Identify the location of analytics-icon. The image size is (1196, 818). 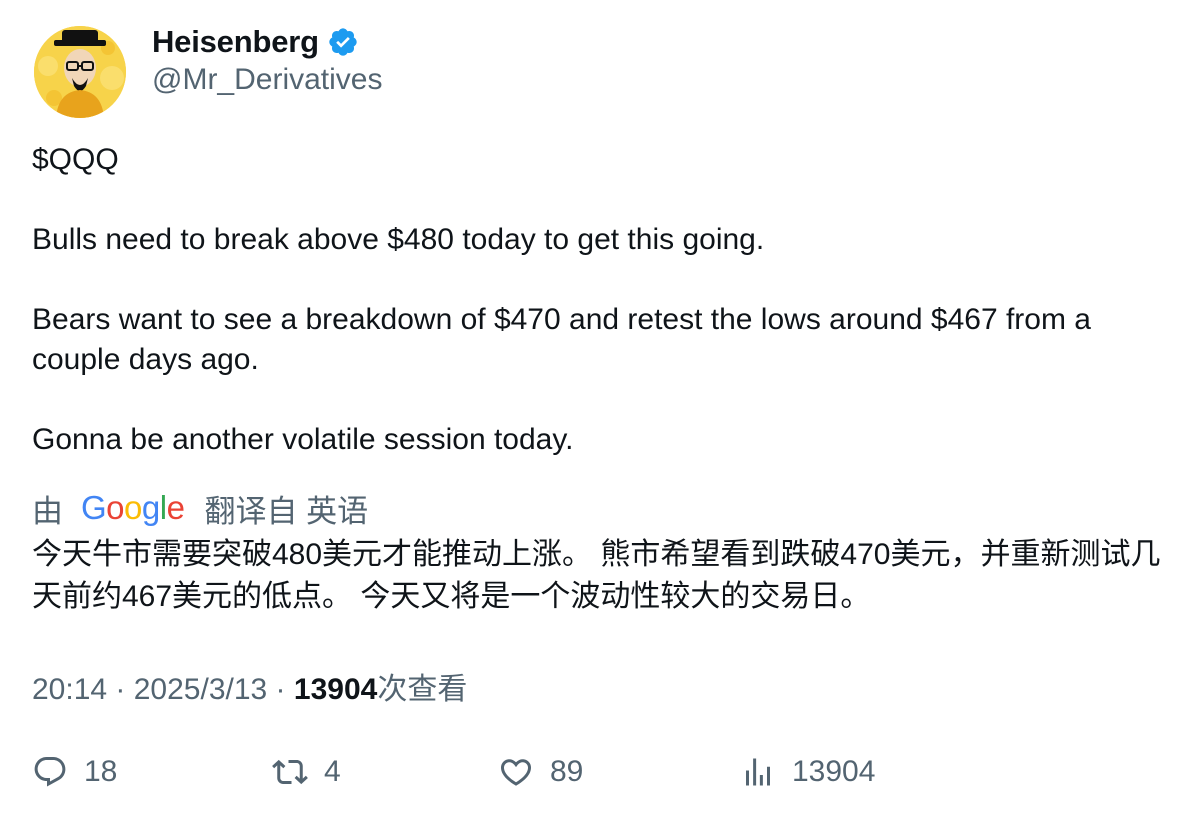
(758, 772).